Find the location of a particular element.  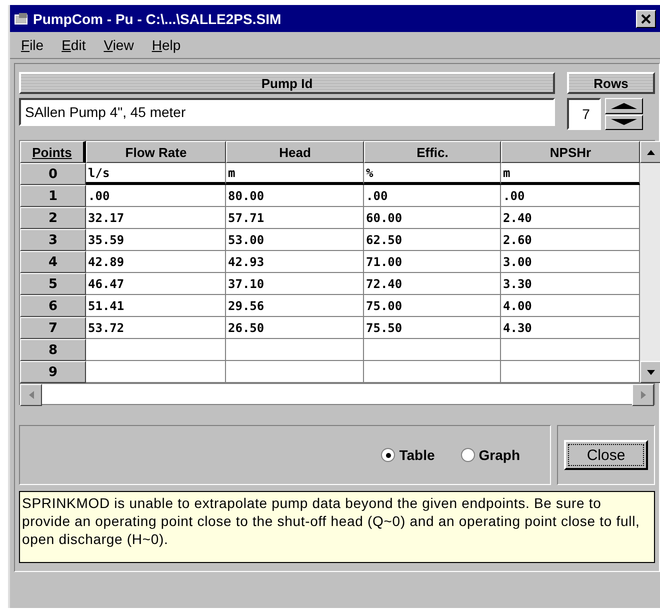

table-cell: 57.71 is located at coordinates (295, 218).